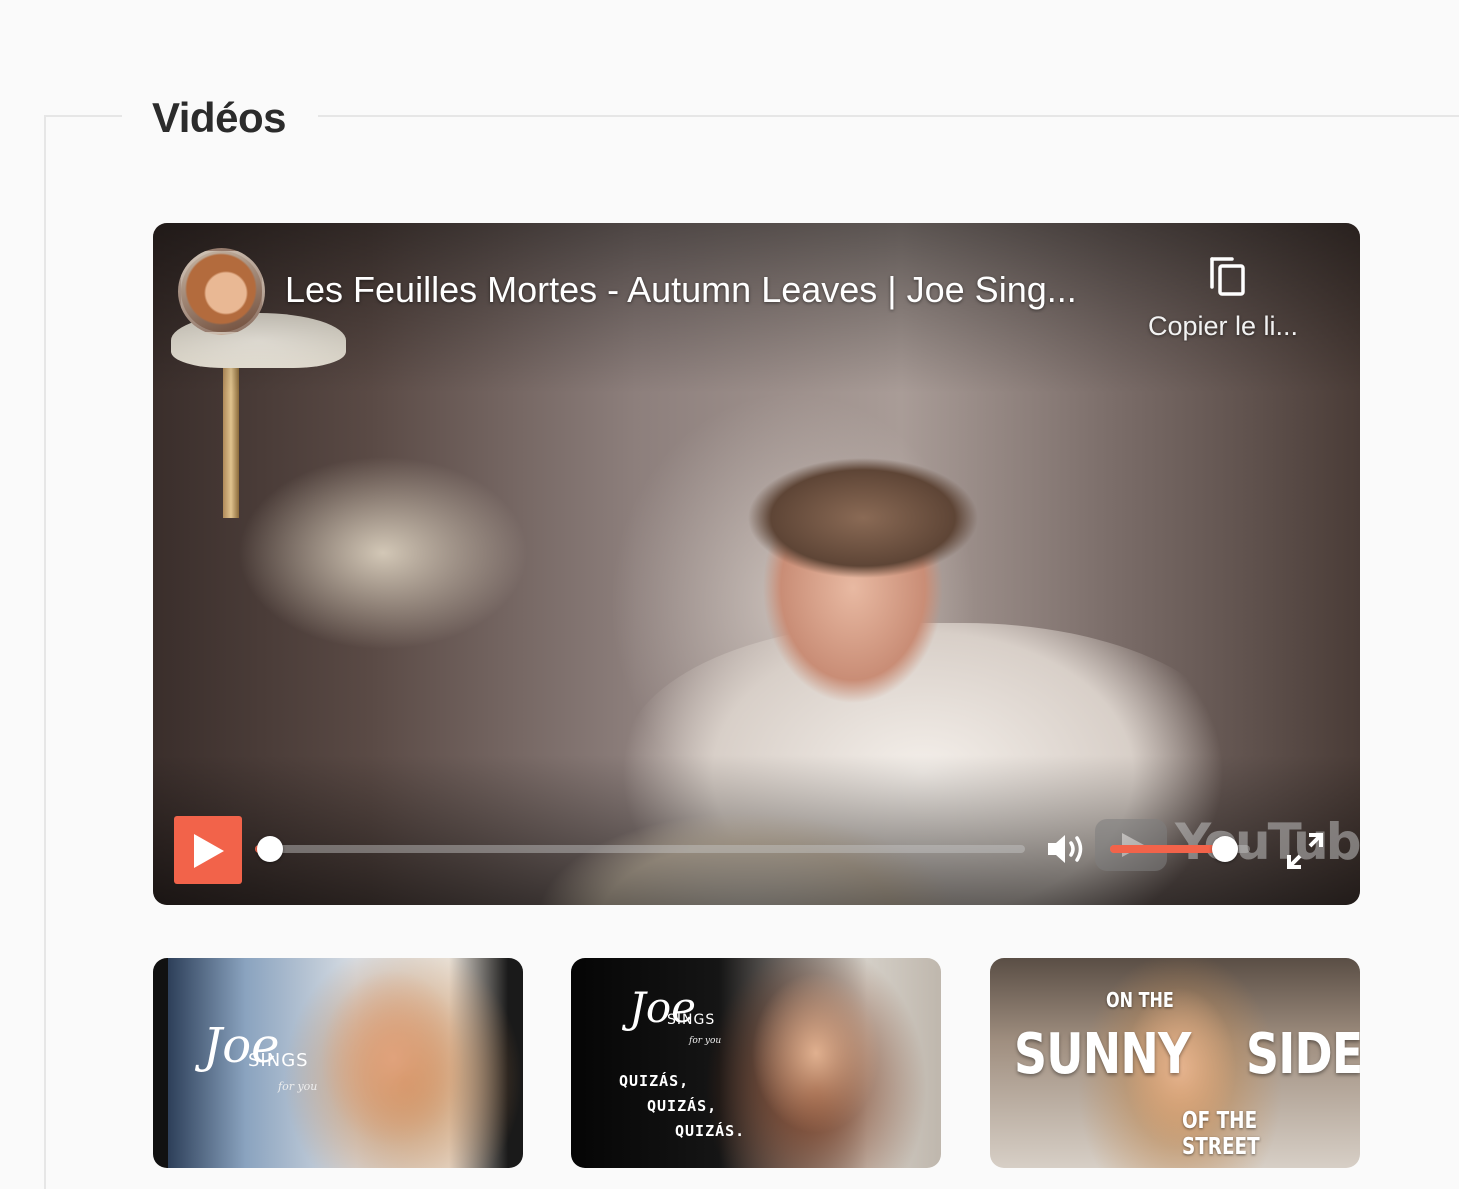 The image size is (1459, 1189). What do you see at coordinates (1221, 1134) in the screenshot?
I see `thumbnail-bottom-text: OF THE STREET` at bounding box center [1221, 1134].